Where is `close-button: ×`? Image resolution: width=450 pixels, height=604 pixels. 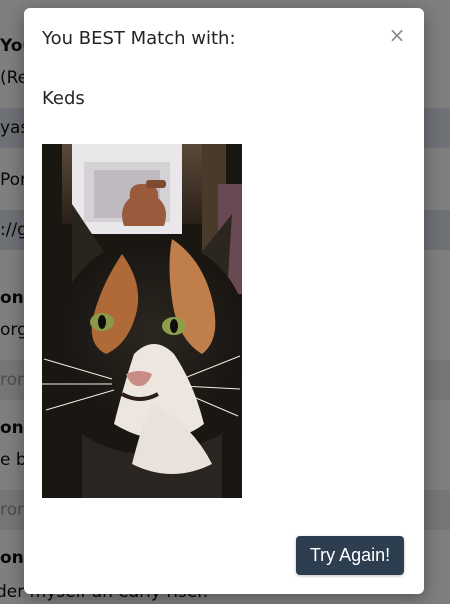
close-button: × is located at coordinates (397, 35).